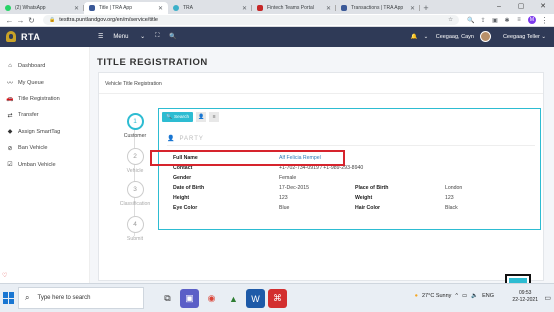  What do you see at coordinates (126, 8) in the screenshot?
I see `browser-tab-active: Title | TRA App ✕` at bounding box center [126, 8].